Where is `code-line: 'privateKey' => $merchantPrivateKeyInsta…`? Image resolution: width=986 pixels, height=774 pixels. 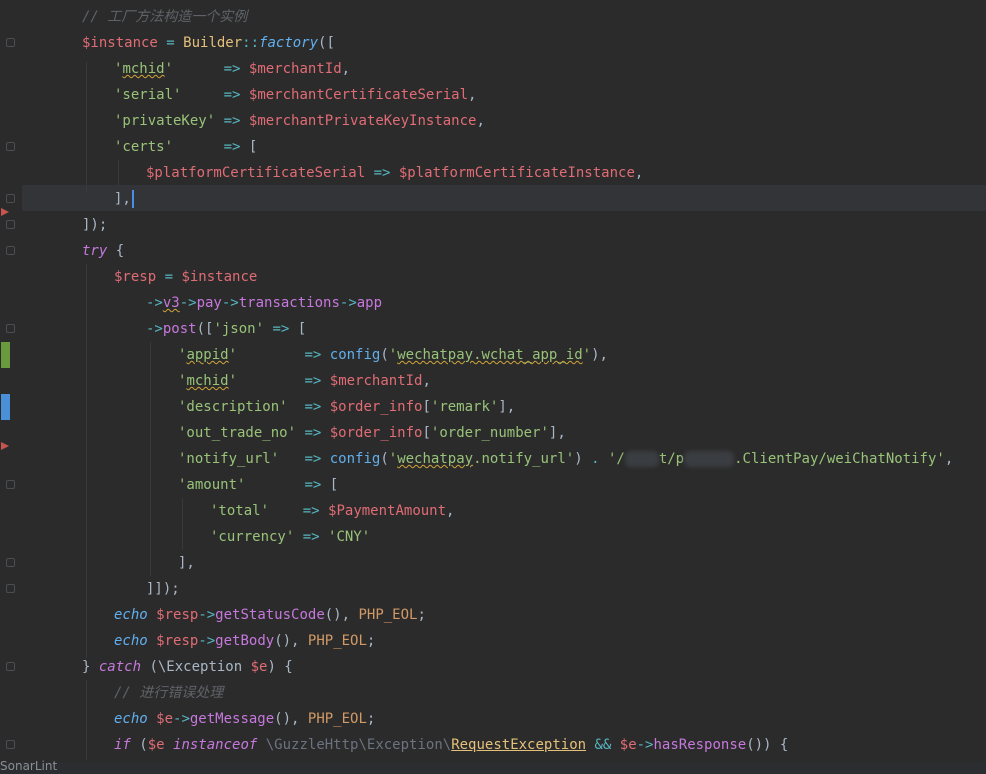 code-line: 'privateKey' => $merchantPrivateKeyInsta… is located at coordinates (299, 121).